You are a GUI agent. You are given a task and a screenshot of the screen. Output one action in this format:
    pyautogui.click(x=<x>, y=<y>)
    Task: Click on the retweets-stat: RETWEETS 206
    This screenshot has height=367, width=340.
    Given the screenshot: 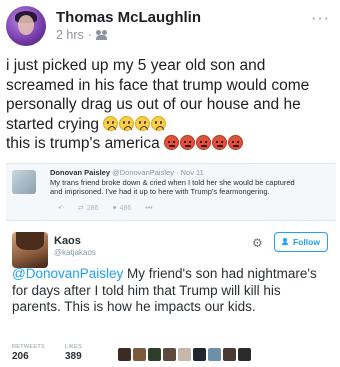 What is the action you would take?
    pyautogui.click(x=28, y=353)
    